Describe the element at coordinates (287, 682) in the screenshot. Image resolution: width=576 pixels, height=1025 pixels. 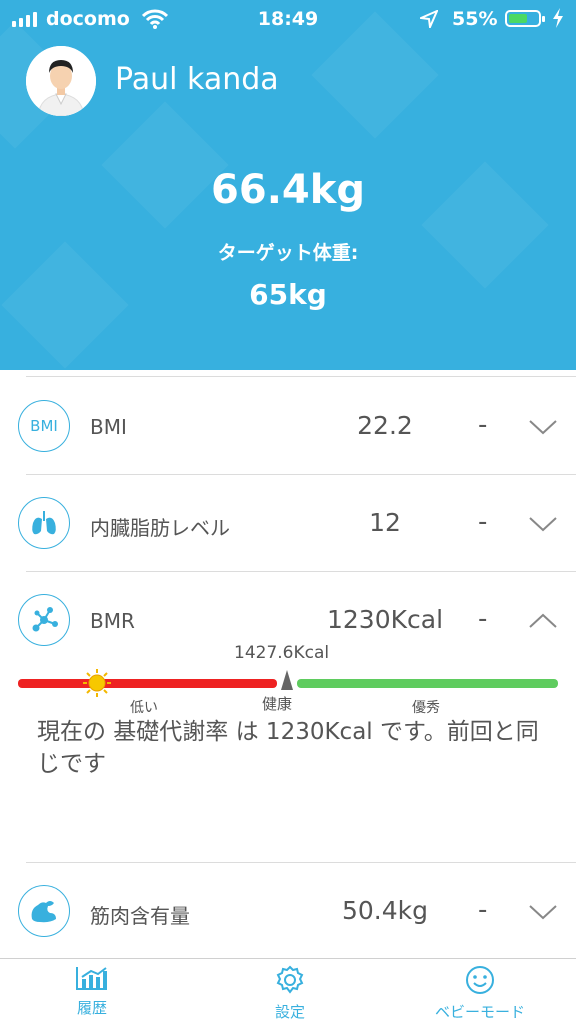
I see `scale-marker-icon` at that location.